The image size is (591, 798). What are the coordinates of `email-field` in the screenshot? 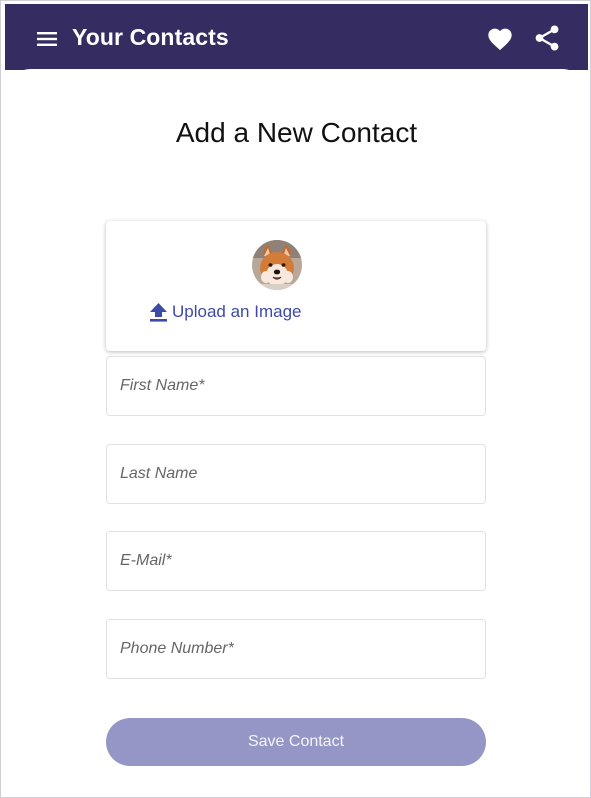 It's located at (296, 561).